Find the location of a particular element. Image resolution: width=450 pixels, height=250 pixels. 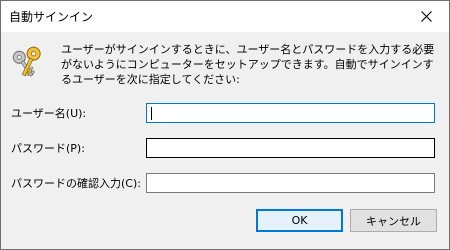

close-button is located at coordinates (426, 16).